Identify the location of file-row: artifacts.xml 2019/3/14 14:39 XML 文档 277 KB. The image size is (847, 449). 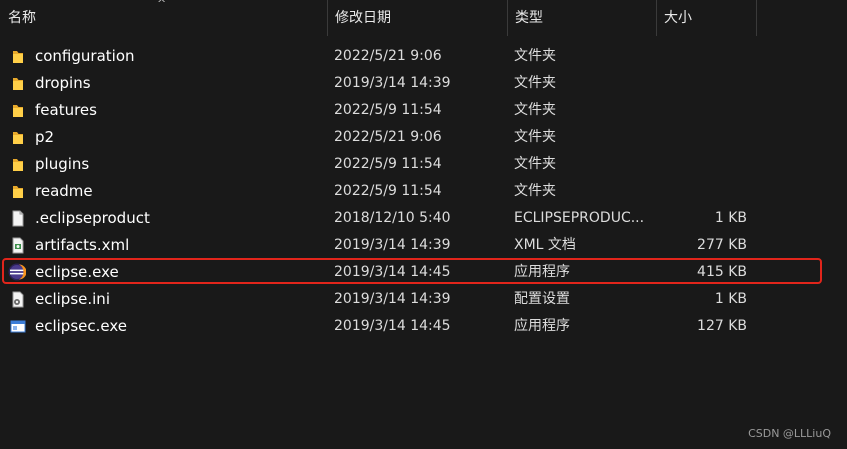
(423, 245).